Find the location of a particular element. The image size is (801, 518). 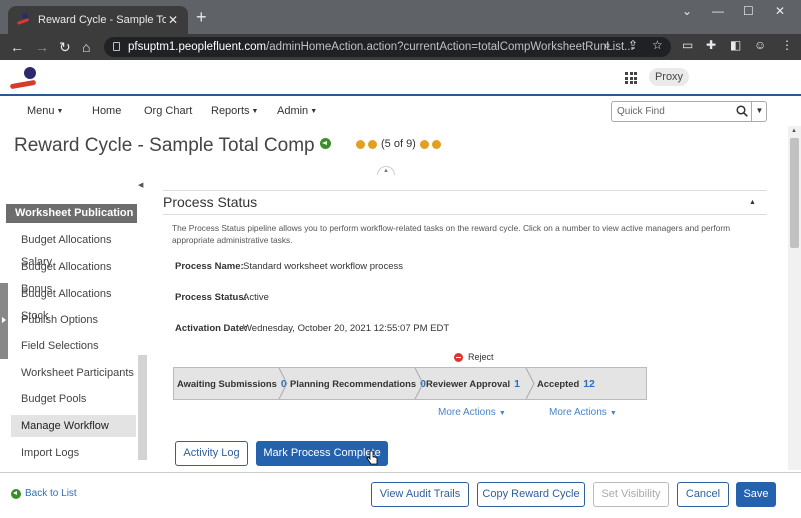

more-vert-icon: ⋮ is located at coordinates (787, 45).